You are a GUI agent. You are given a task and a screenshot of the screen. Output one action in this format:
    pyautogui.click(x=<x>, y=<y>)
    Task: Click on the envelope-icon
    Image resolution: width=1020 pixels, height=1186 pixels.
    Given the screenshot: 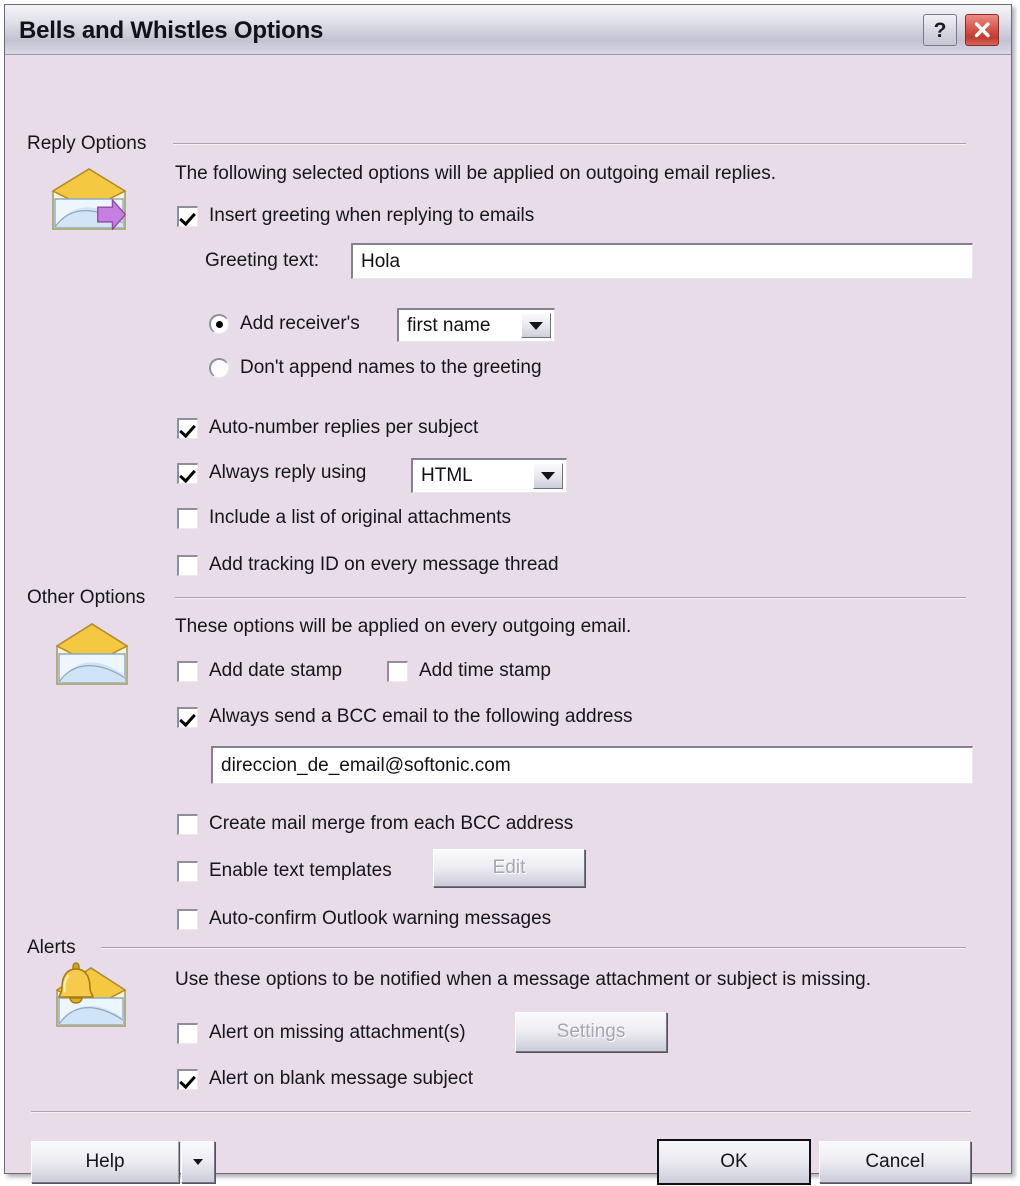 What is the action you would take?
    pyautogui.click(x=92, y=658)
    